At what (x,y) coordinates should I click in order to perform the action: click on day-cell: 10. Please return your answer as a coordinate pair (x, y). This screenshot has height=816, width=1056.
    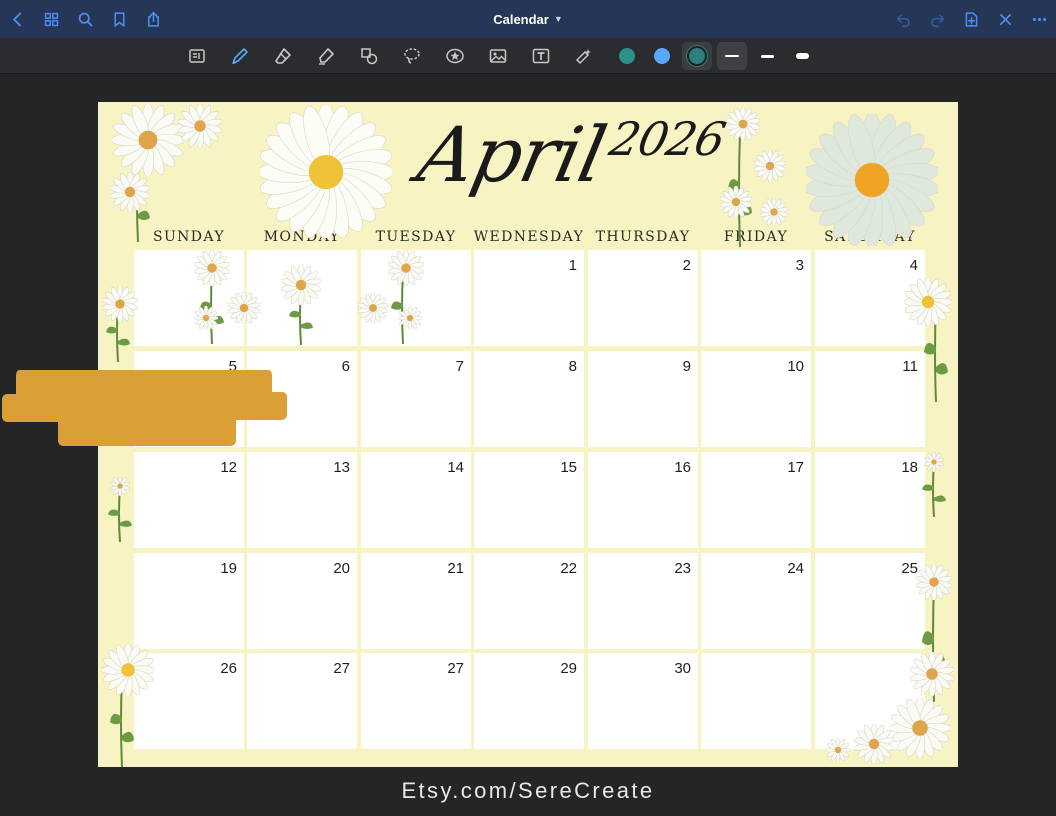
    Looking at the image, I should click on (756, 399).